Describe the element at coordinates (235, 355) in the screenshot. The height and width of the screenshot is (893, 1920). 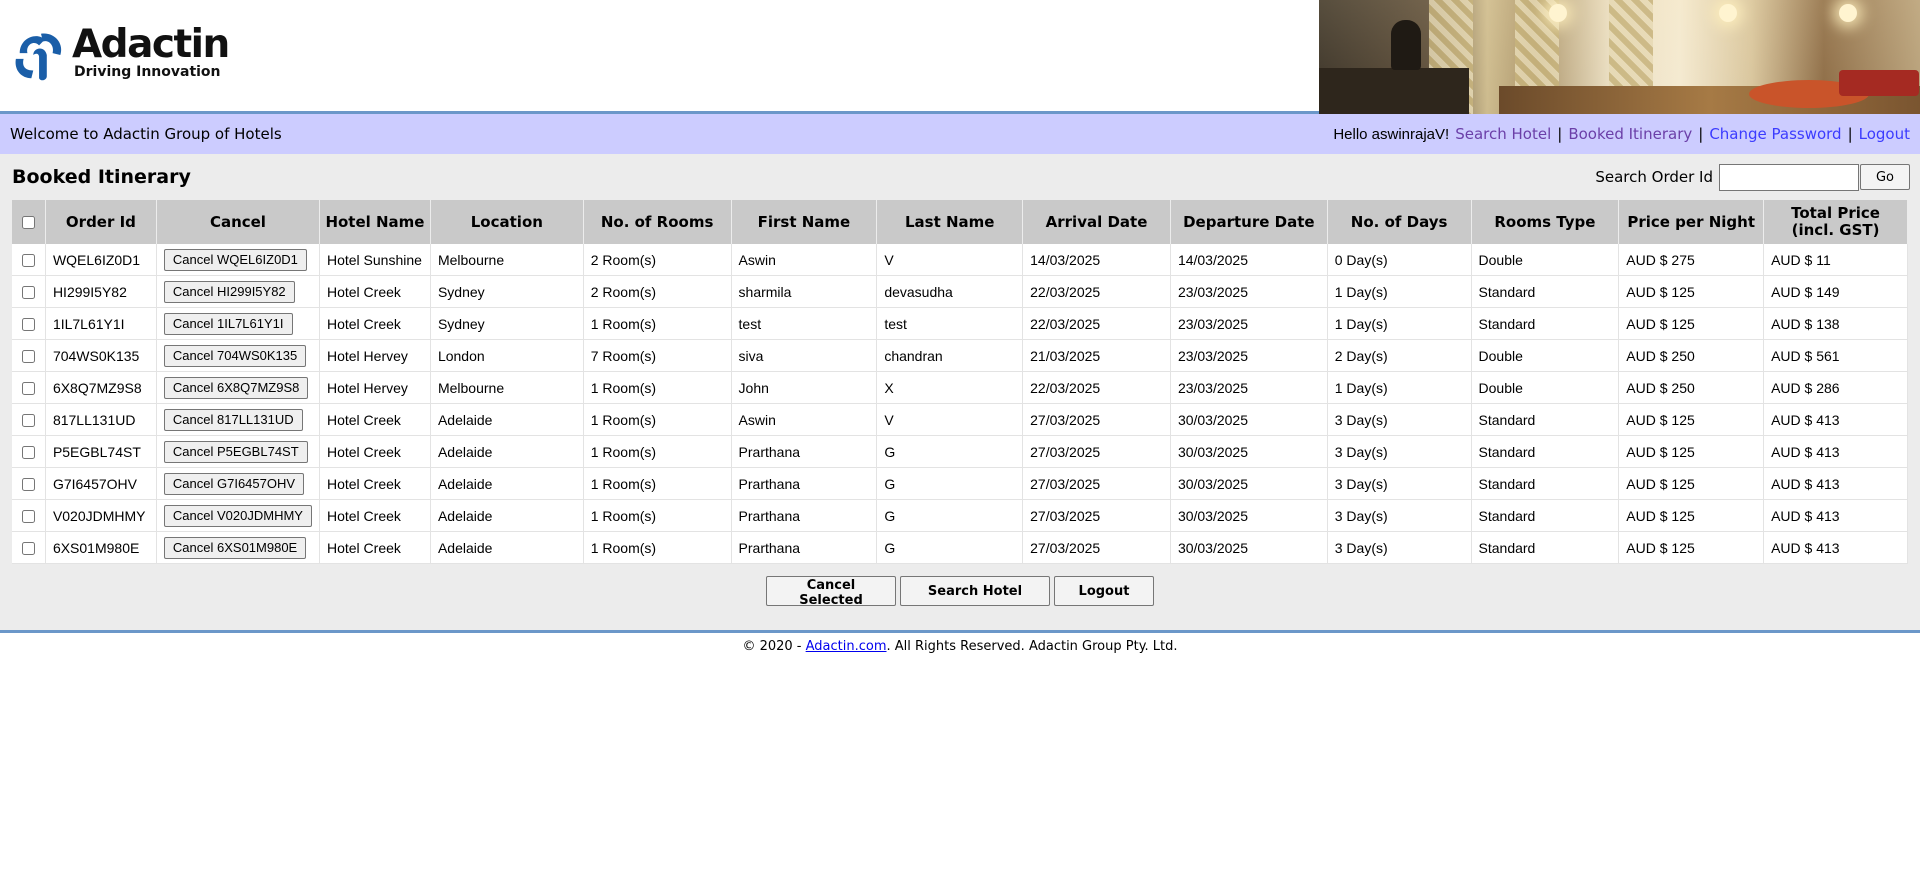
I see `row-cancel-button: Cancel 704WS0K135` at that location.